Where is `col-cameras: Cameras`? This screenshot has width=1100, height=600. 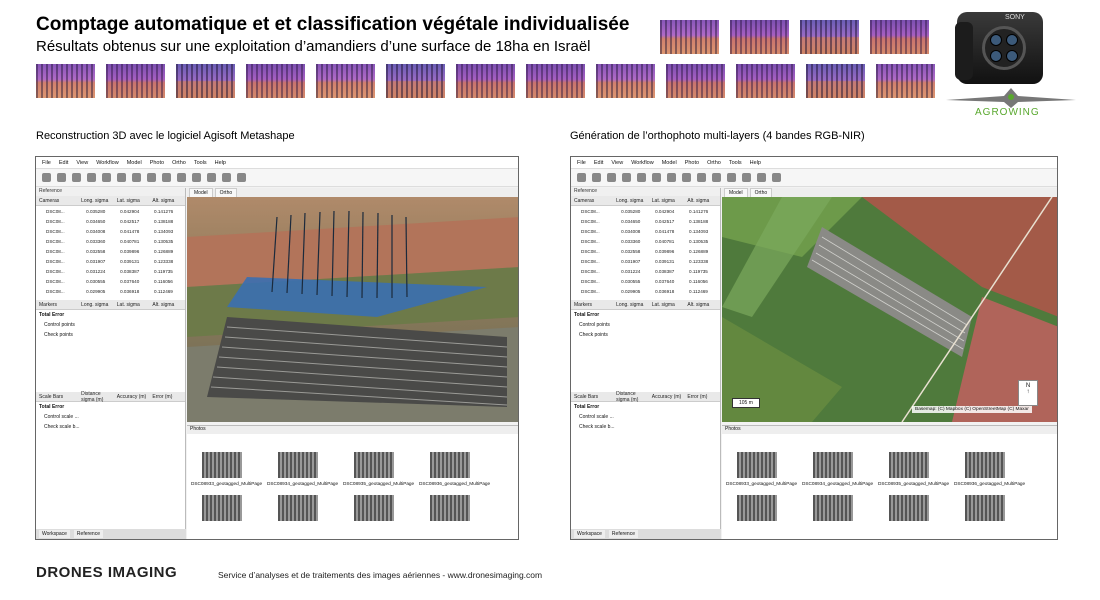
col-cameras: Cameras is located at coordinates (592, 201).